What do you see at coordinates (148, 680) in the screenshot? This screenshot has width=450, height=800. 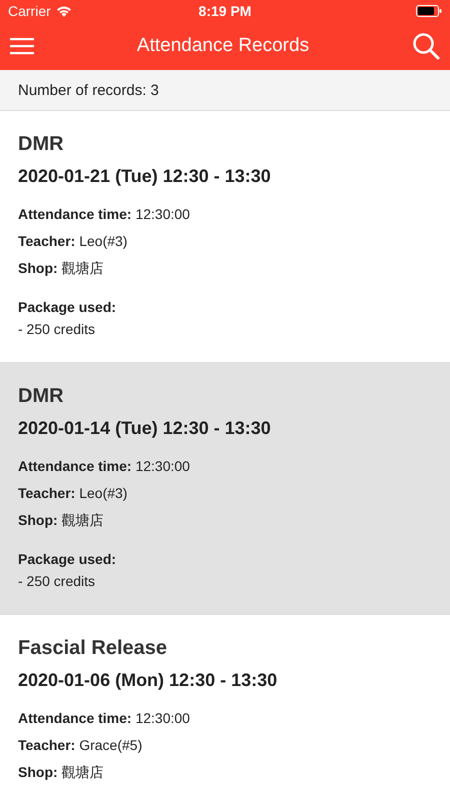 I see `class-datetime: 2020-01-06 (Mon) 12:30 - 13:30` at bounding box center [148, 680].